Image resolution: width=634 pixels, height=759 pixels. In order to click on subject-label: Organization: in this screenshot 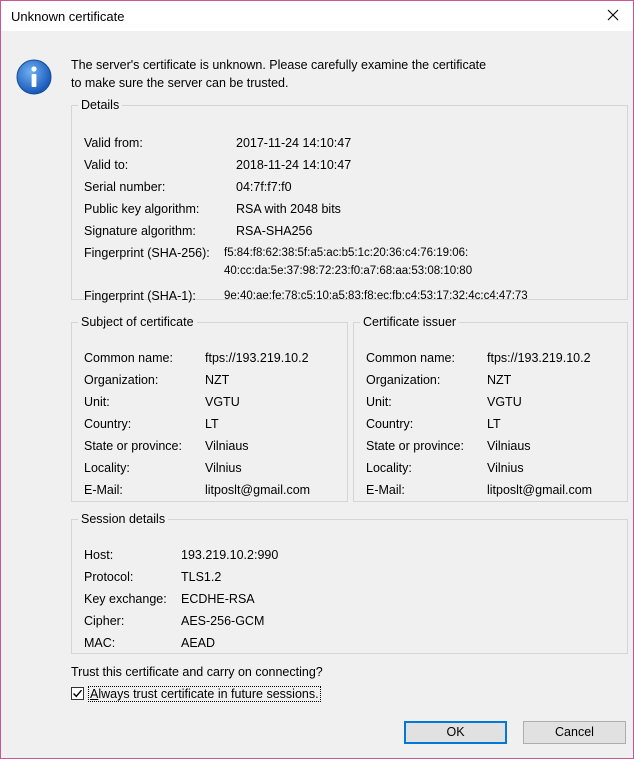, I will do `click(121, 380)`.